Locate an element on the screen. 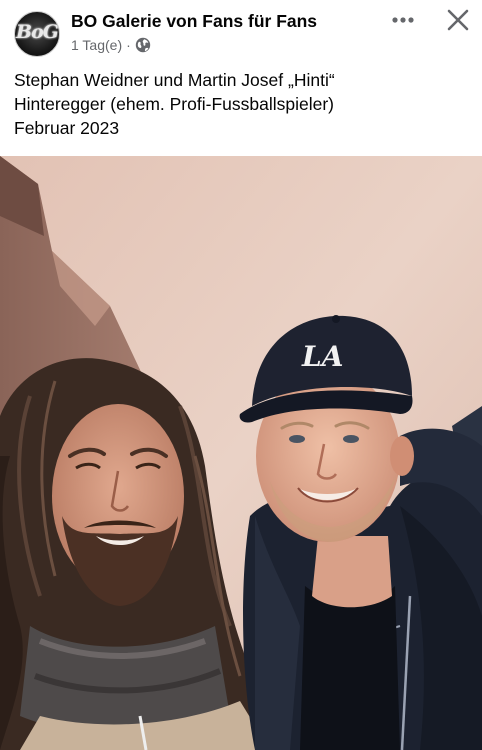 The width and height of the screenshot is (482, 750). close-icon is located at coordinates (458, 20).